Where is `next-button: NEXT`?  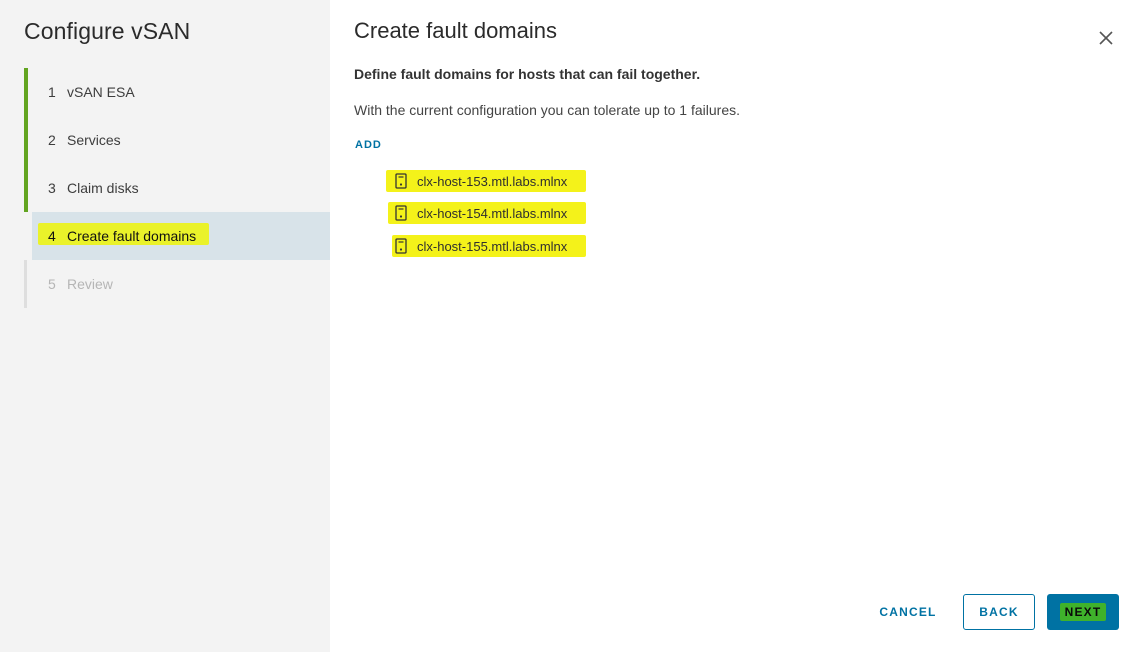 next-button: NEXT is located at coordinates (1083, 612).